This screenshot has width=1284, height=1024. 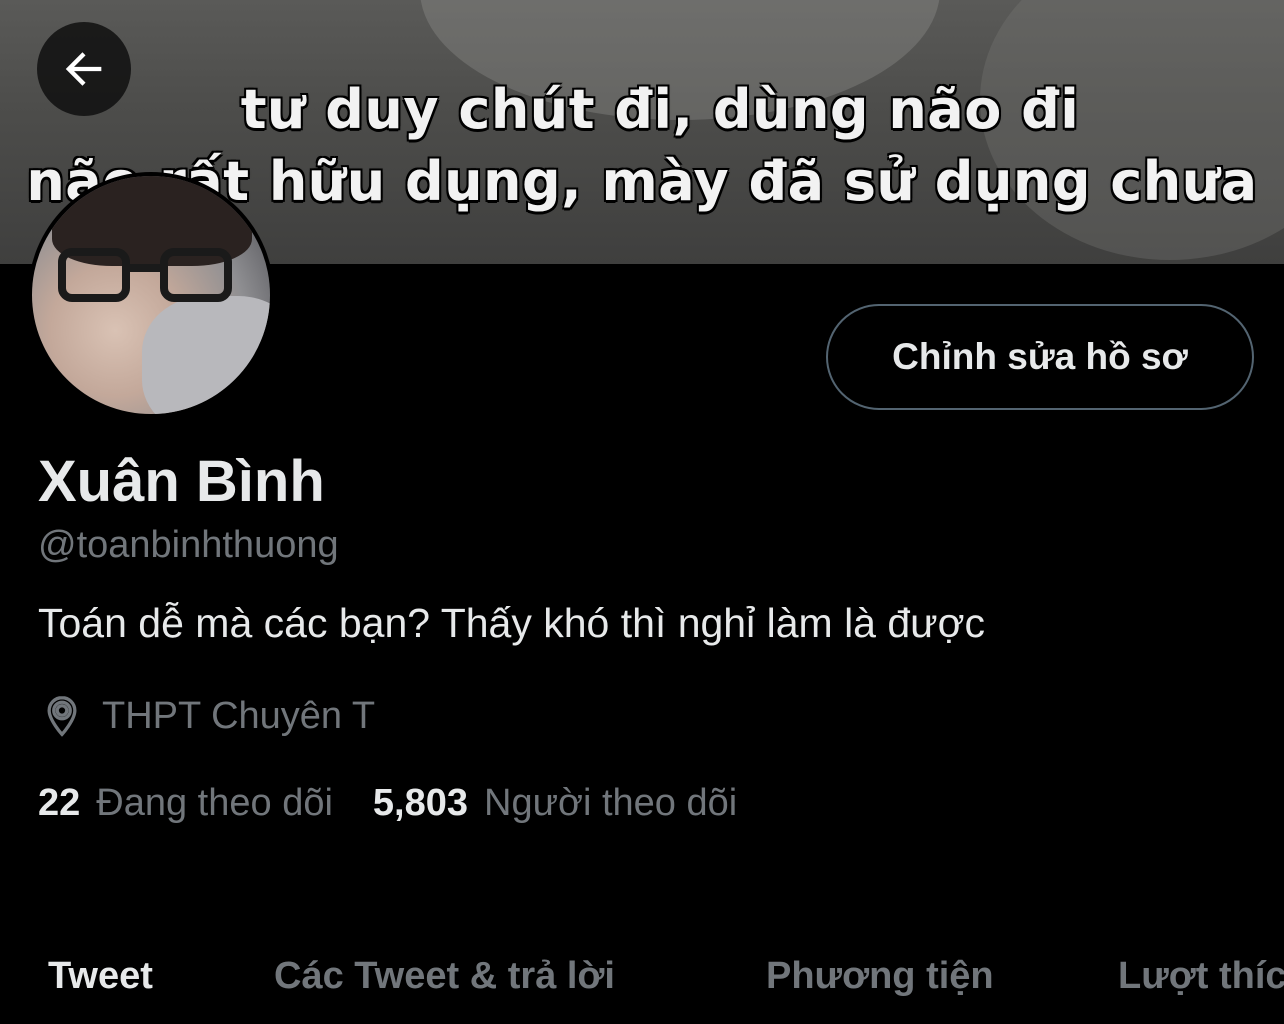 I want to click on tab-tweets-and-replies: Các Tweet & trả lời, so click(x=444, y=976).